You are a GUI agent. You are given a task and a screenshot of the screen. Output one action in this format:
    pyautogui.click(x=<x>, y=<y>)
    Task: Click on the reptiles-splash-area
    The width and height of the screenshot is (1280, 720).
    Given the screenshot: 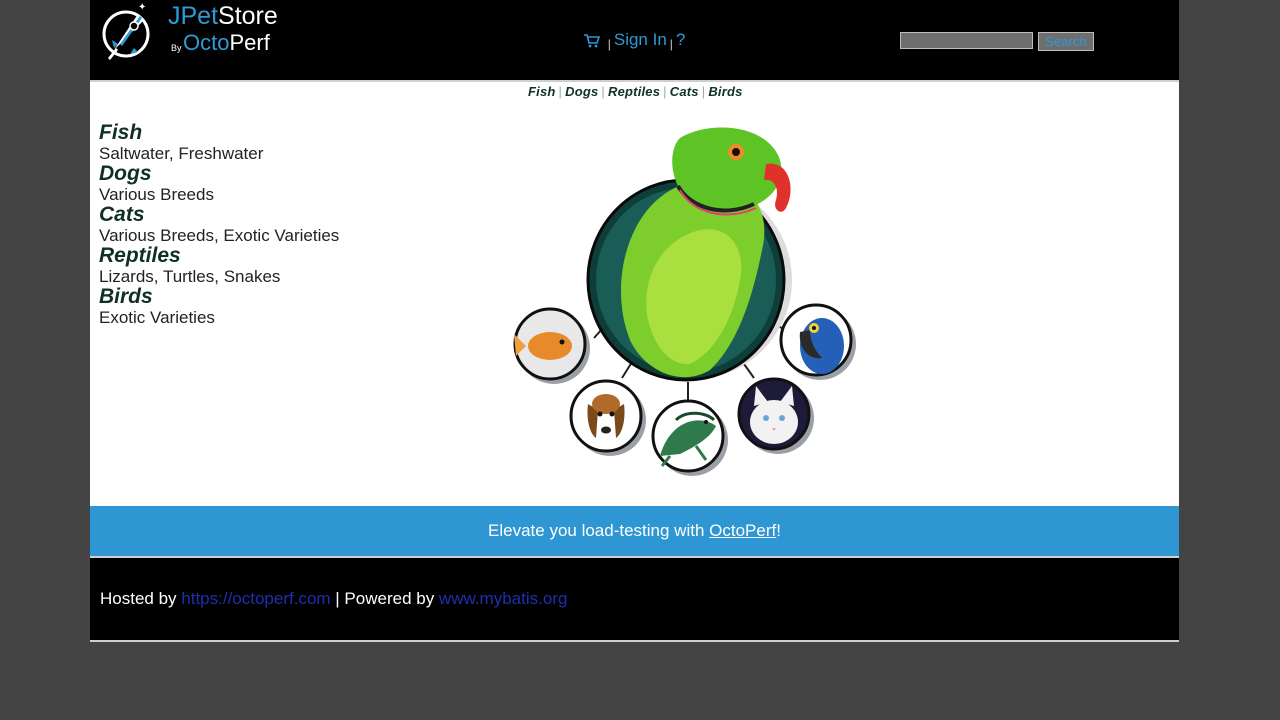 What is the action you would take?
    pyautogui.click(x=689, y=437)
    